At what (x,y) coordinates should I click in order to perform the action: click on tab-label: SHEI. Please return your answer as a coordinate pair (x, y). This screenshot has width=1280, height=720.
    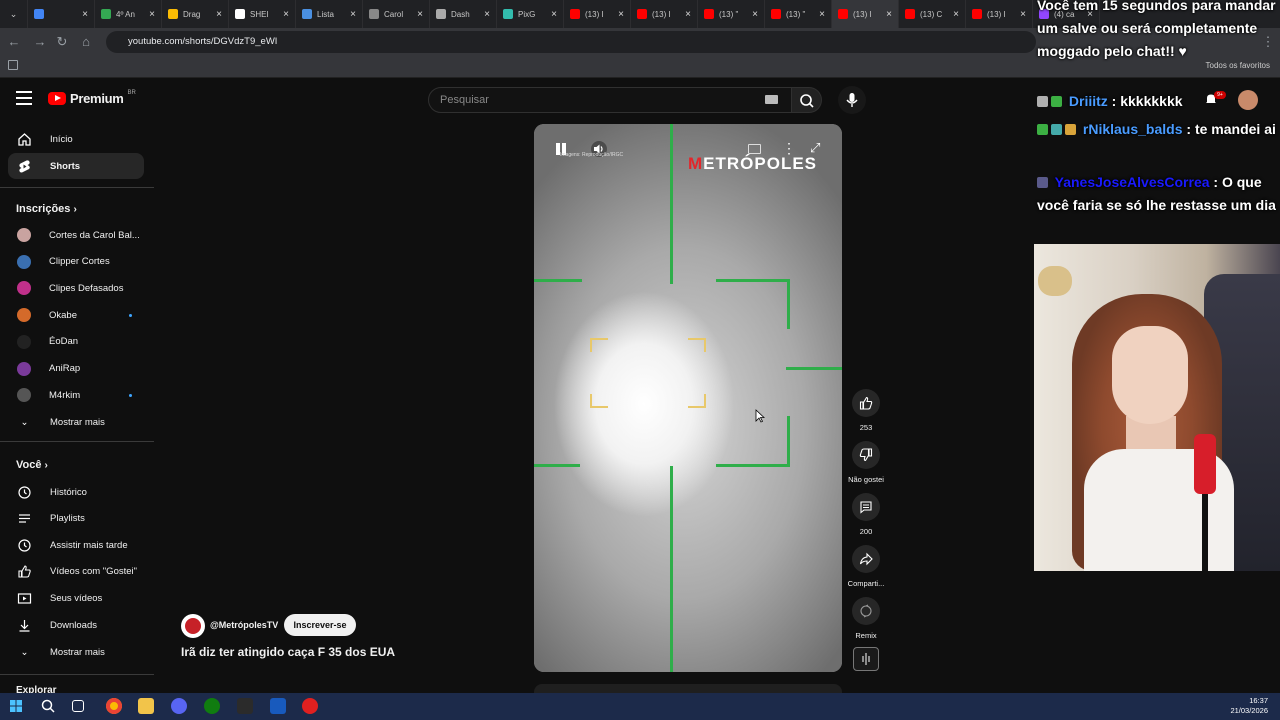
    Looking at the image, I should click on (259, 14).